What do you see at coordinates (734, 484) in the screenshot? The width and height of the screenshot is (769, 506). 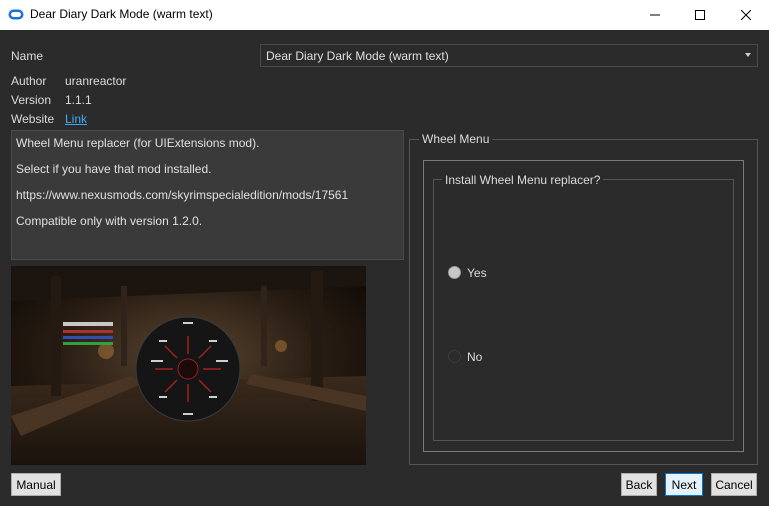 I see `cancel-button: Cancel` at bounding box center [734, 484].